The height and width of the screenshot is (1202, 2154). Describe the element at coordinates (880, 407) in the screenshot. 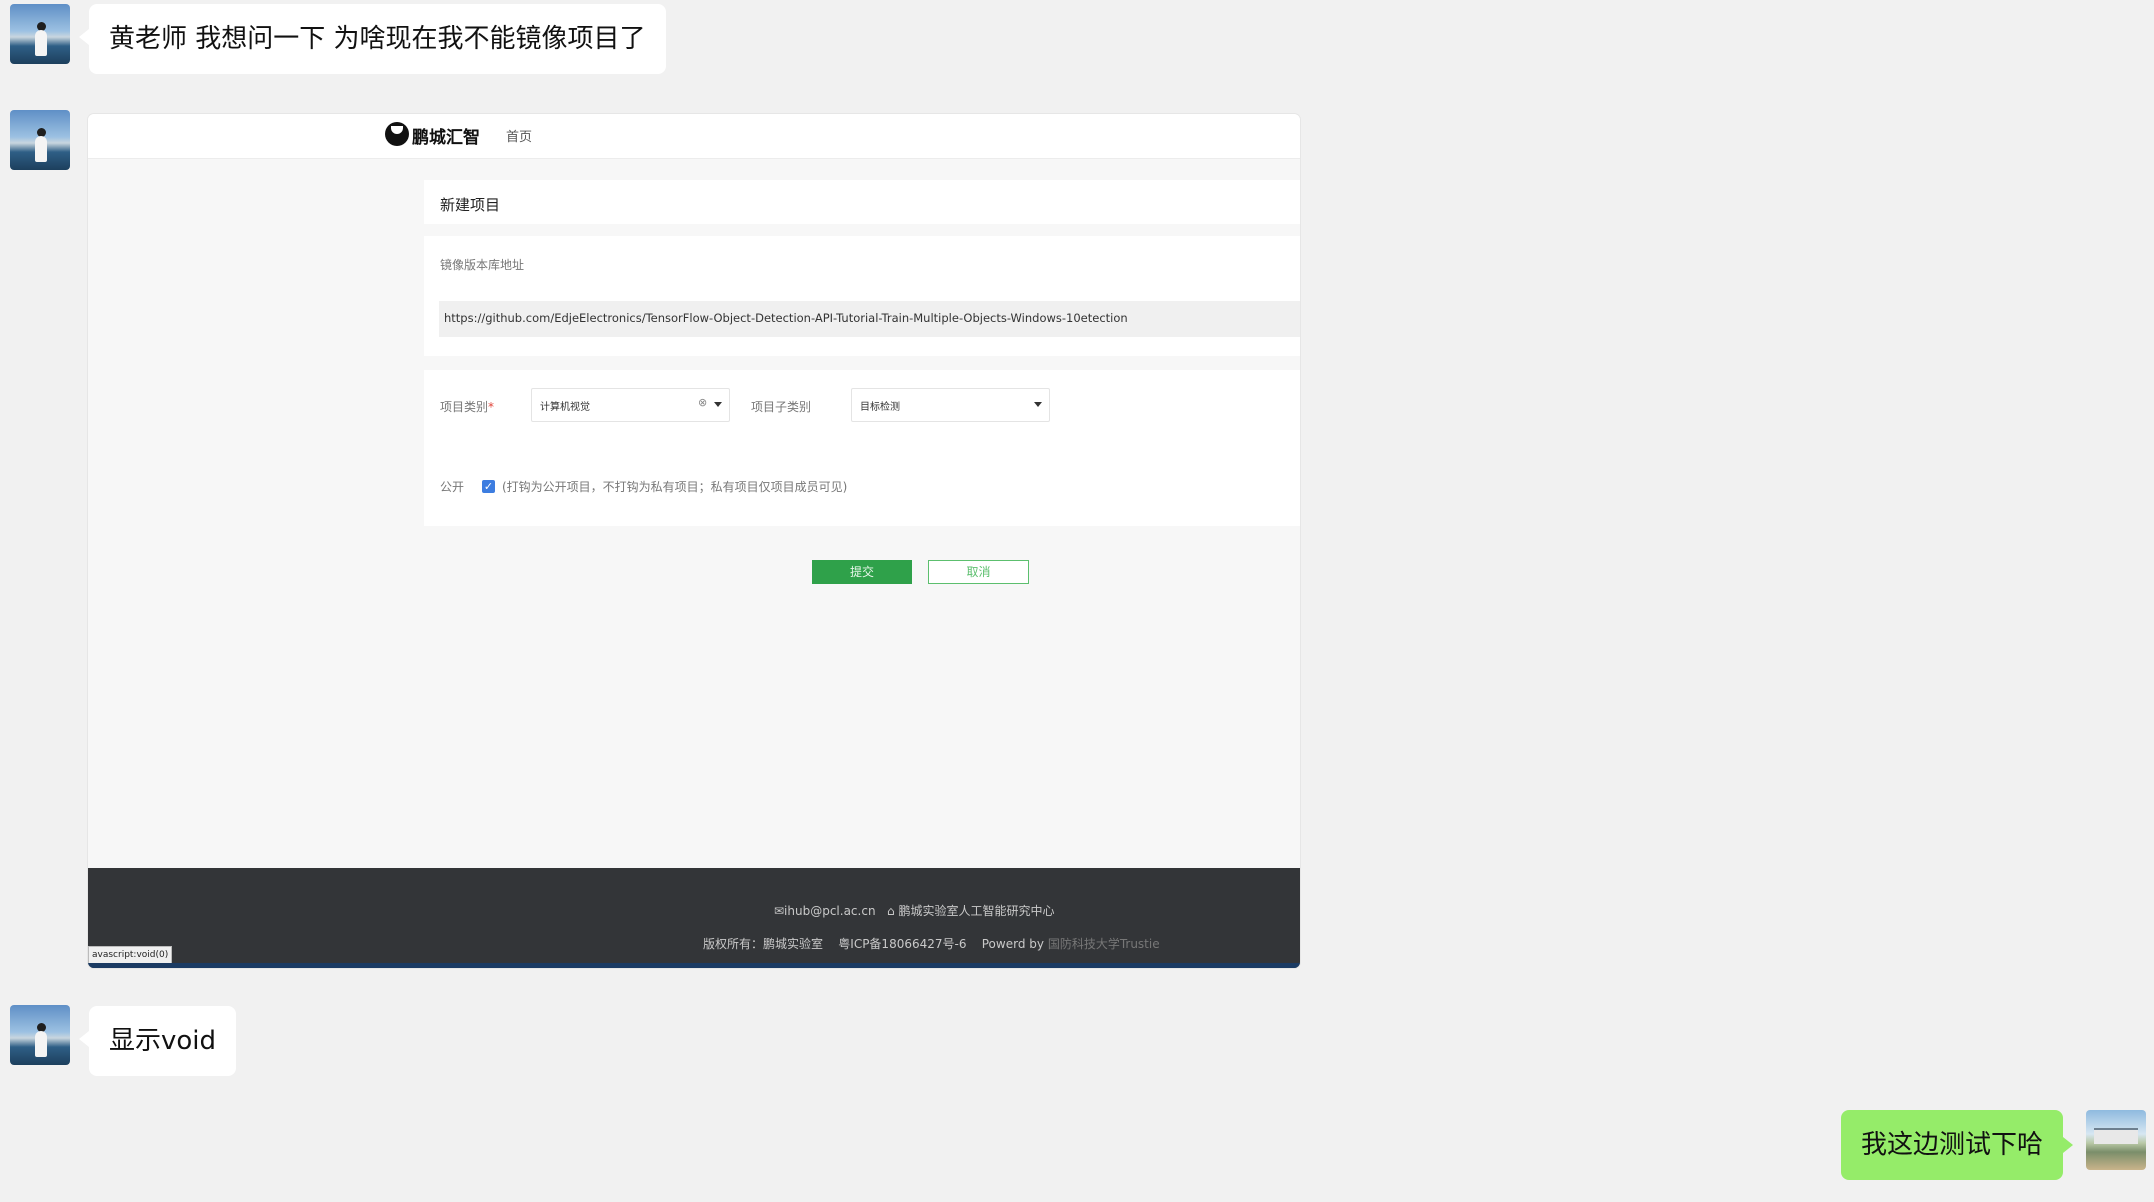

I see `subcategory-value: 目标检测` at that location.